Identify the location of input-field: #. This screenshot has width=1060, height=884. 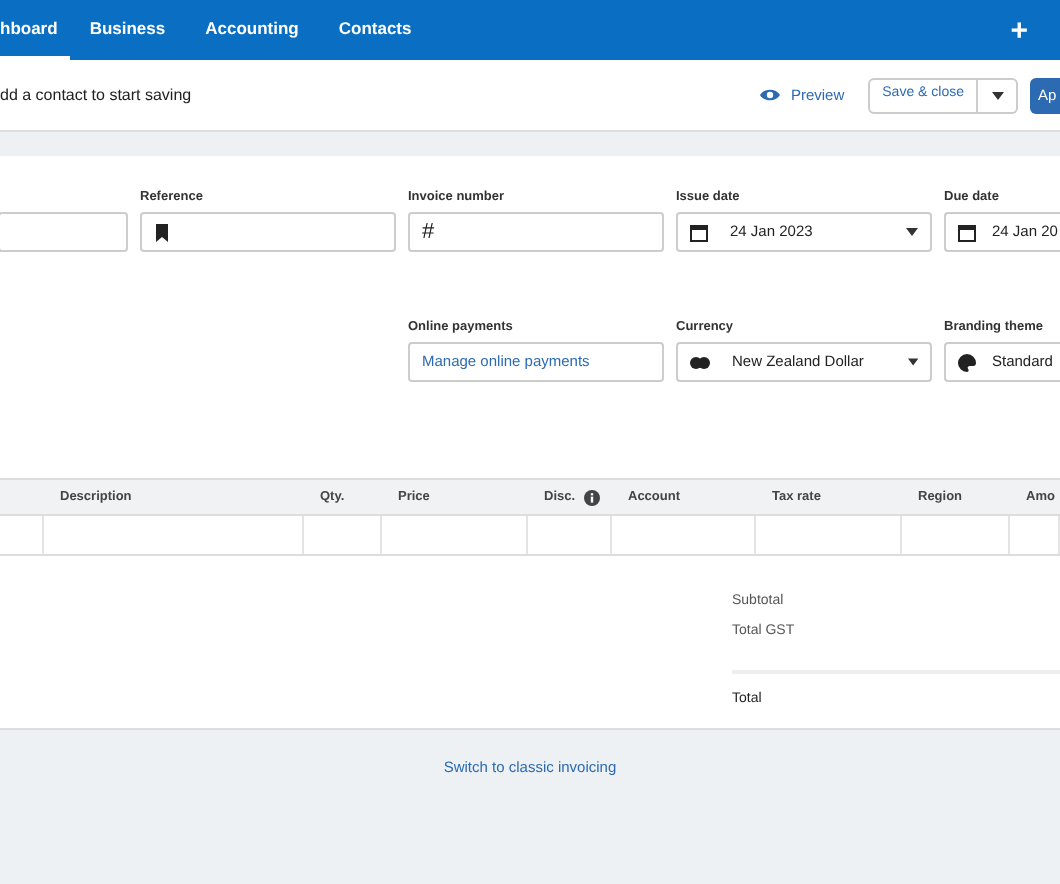
(536, 232).